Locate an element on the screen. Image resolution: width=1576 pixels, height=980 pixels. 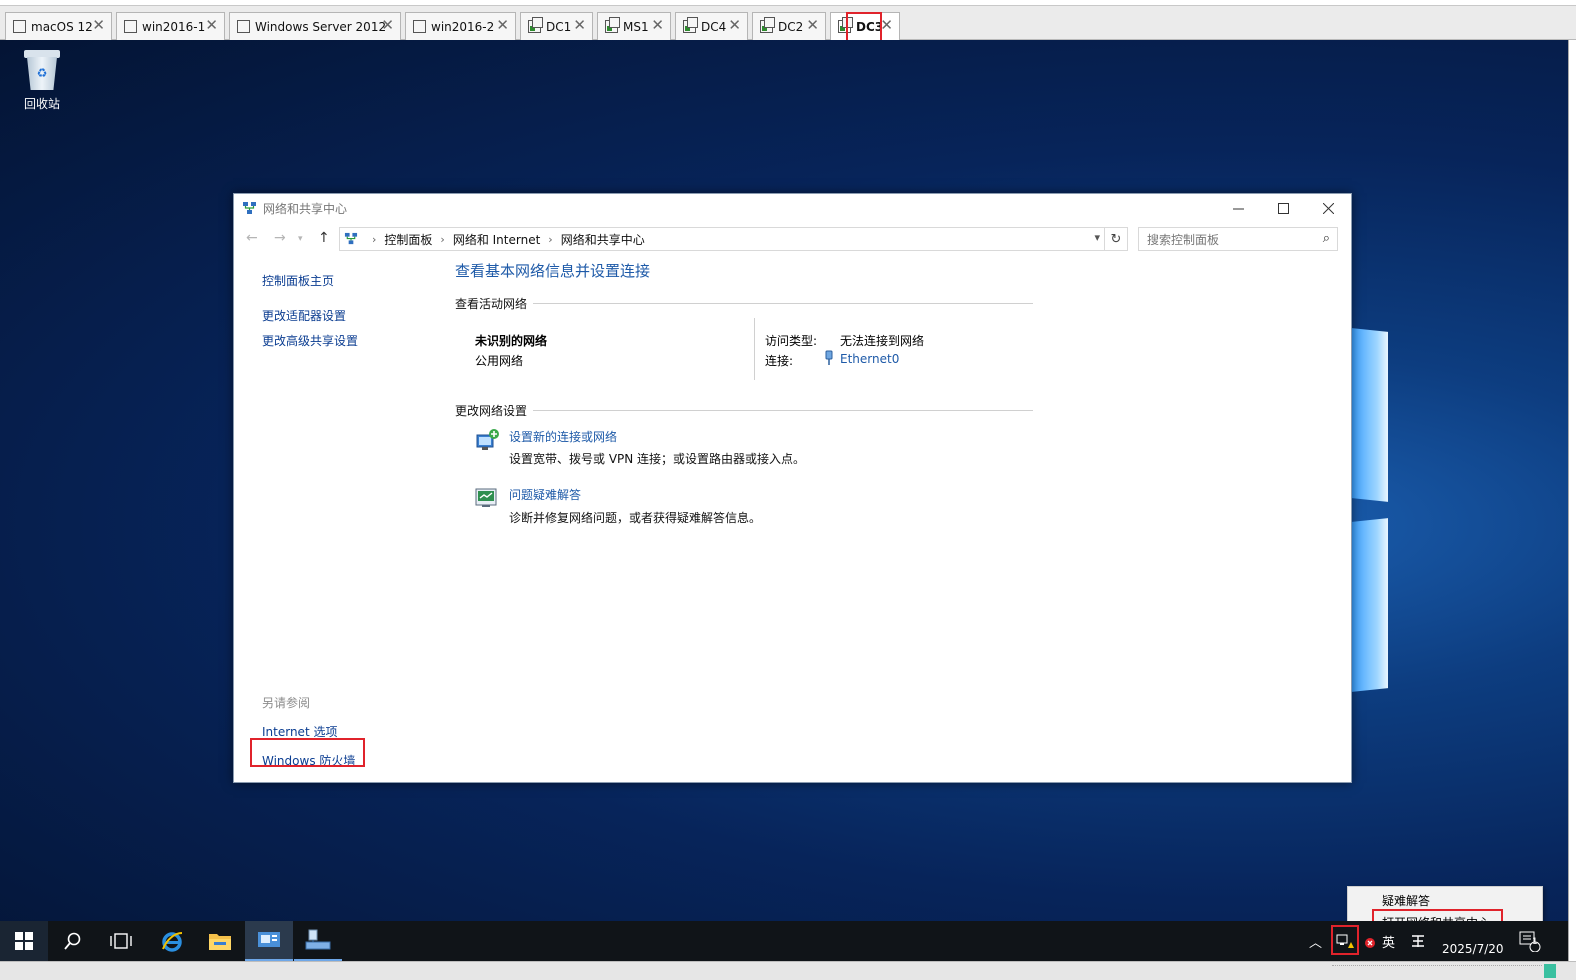
tab-dc3: DC3 ✕ is located at coordinates (865, 26).